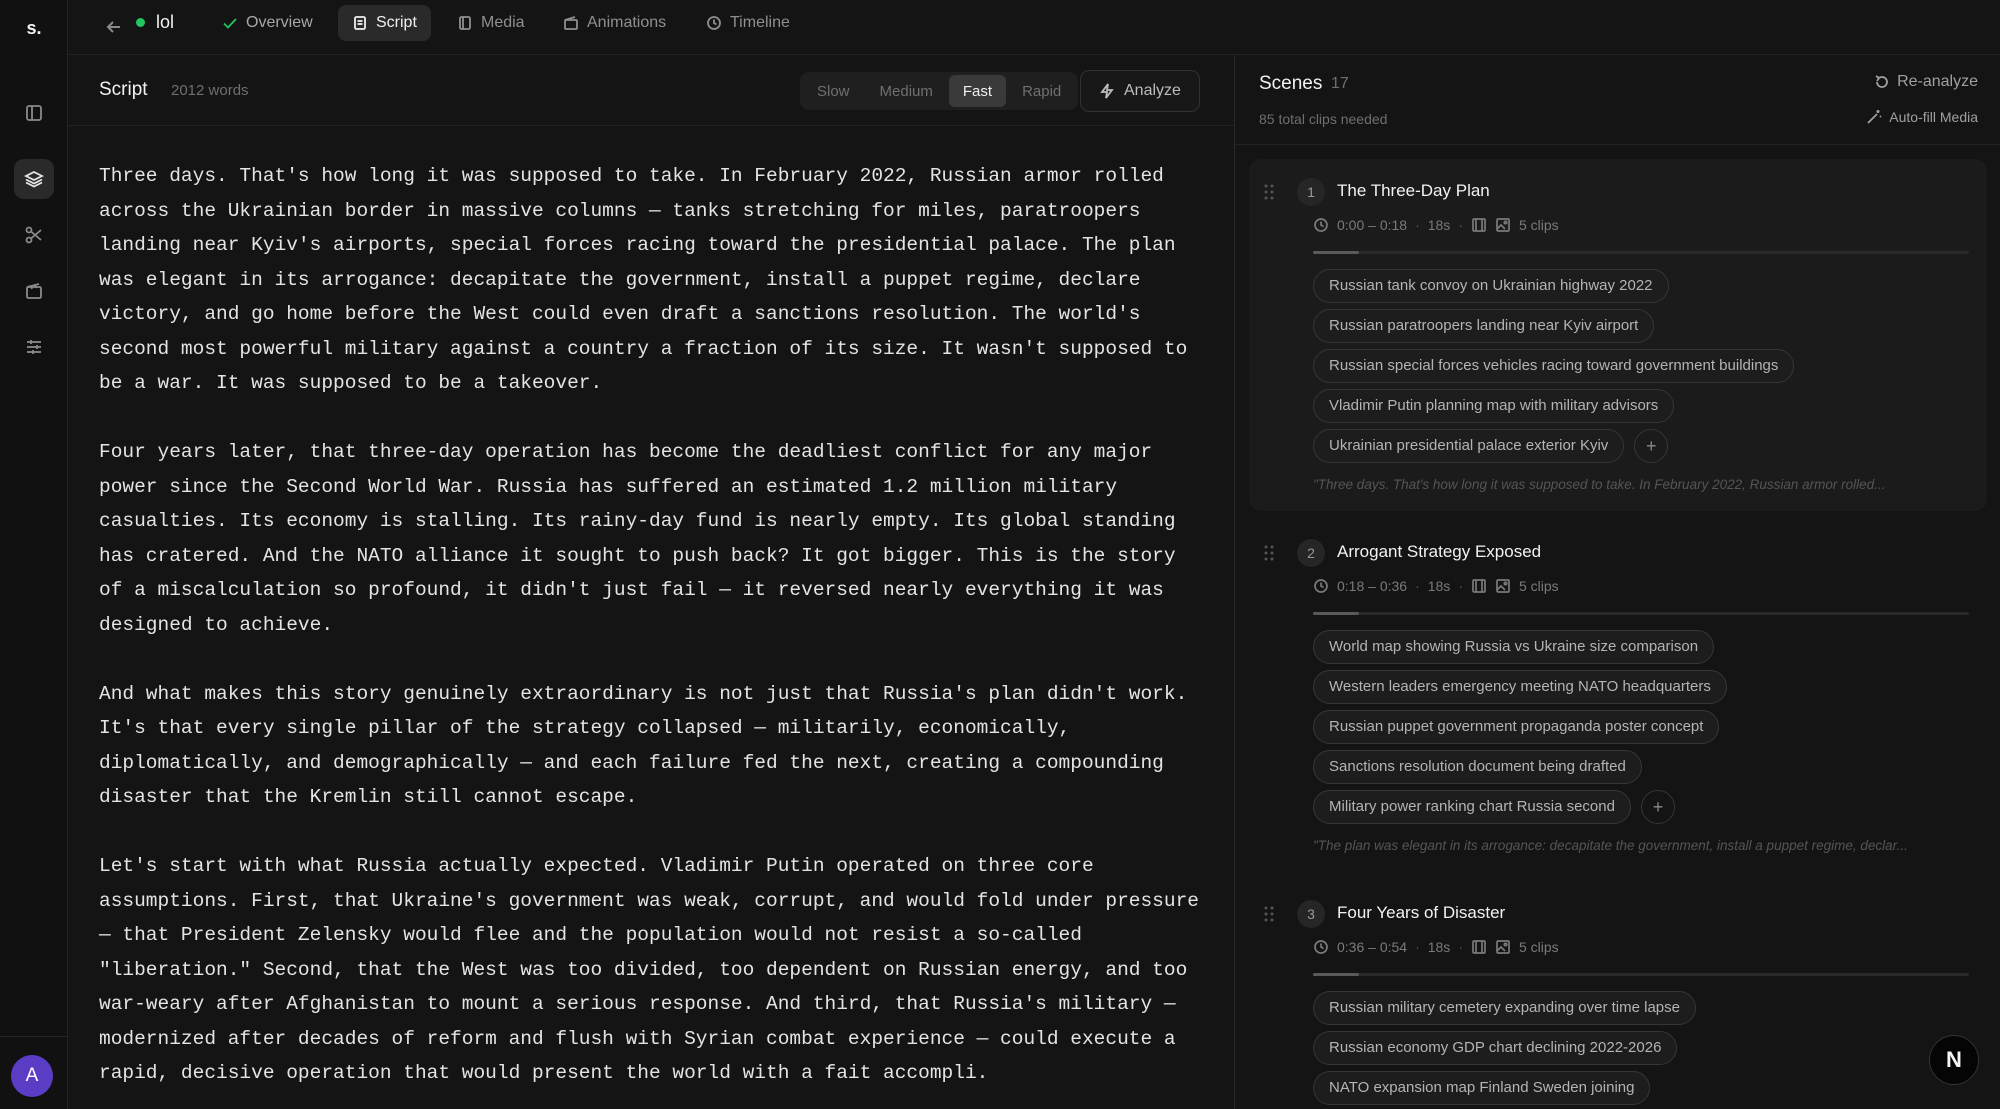 The image size is (2000, 1109). I want to click on speed-medium-button: Medium, so click(906, 91).